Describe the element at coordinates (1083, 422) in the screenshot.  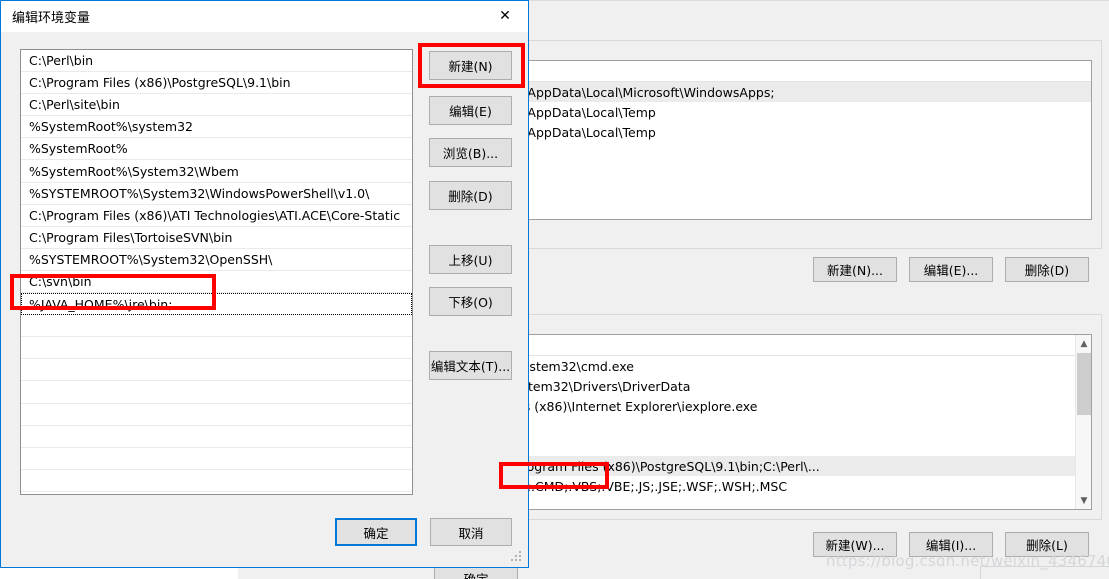
I see `system-variables-scrollbar: ▲ ▼` at that location.